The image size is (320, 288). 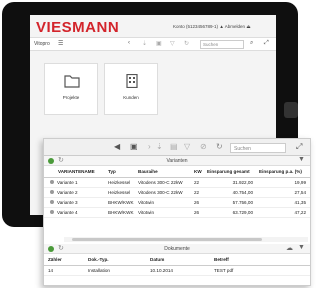 What do you see at coordinates (149, 146) in the screenshot?
I see `forward-icon: ›` at bounding box center [149, 146].